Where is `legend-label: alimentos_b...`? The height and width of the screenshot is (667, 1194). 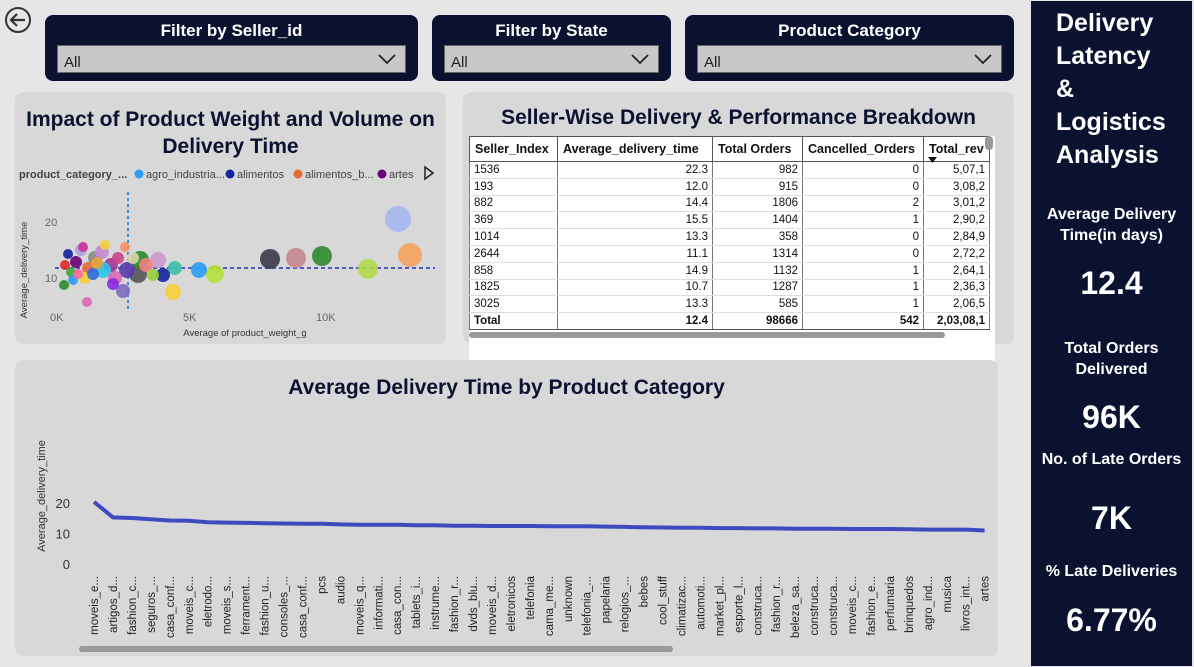 legend-label: alimentos_b... is located at coordinates (339, 175).